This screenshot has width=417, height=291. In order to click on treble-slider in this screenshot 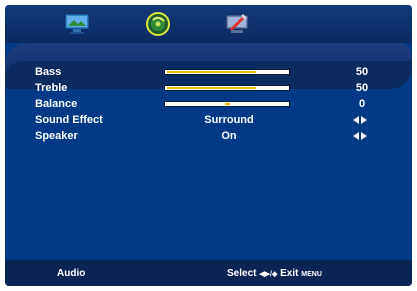, I will do `click(227, 88)`.